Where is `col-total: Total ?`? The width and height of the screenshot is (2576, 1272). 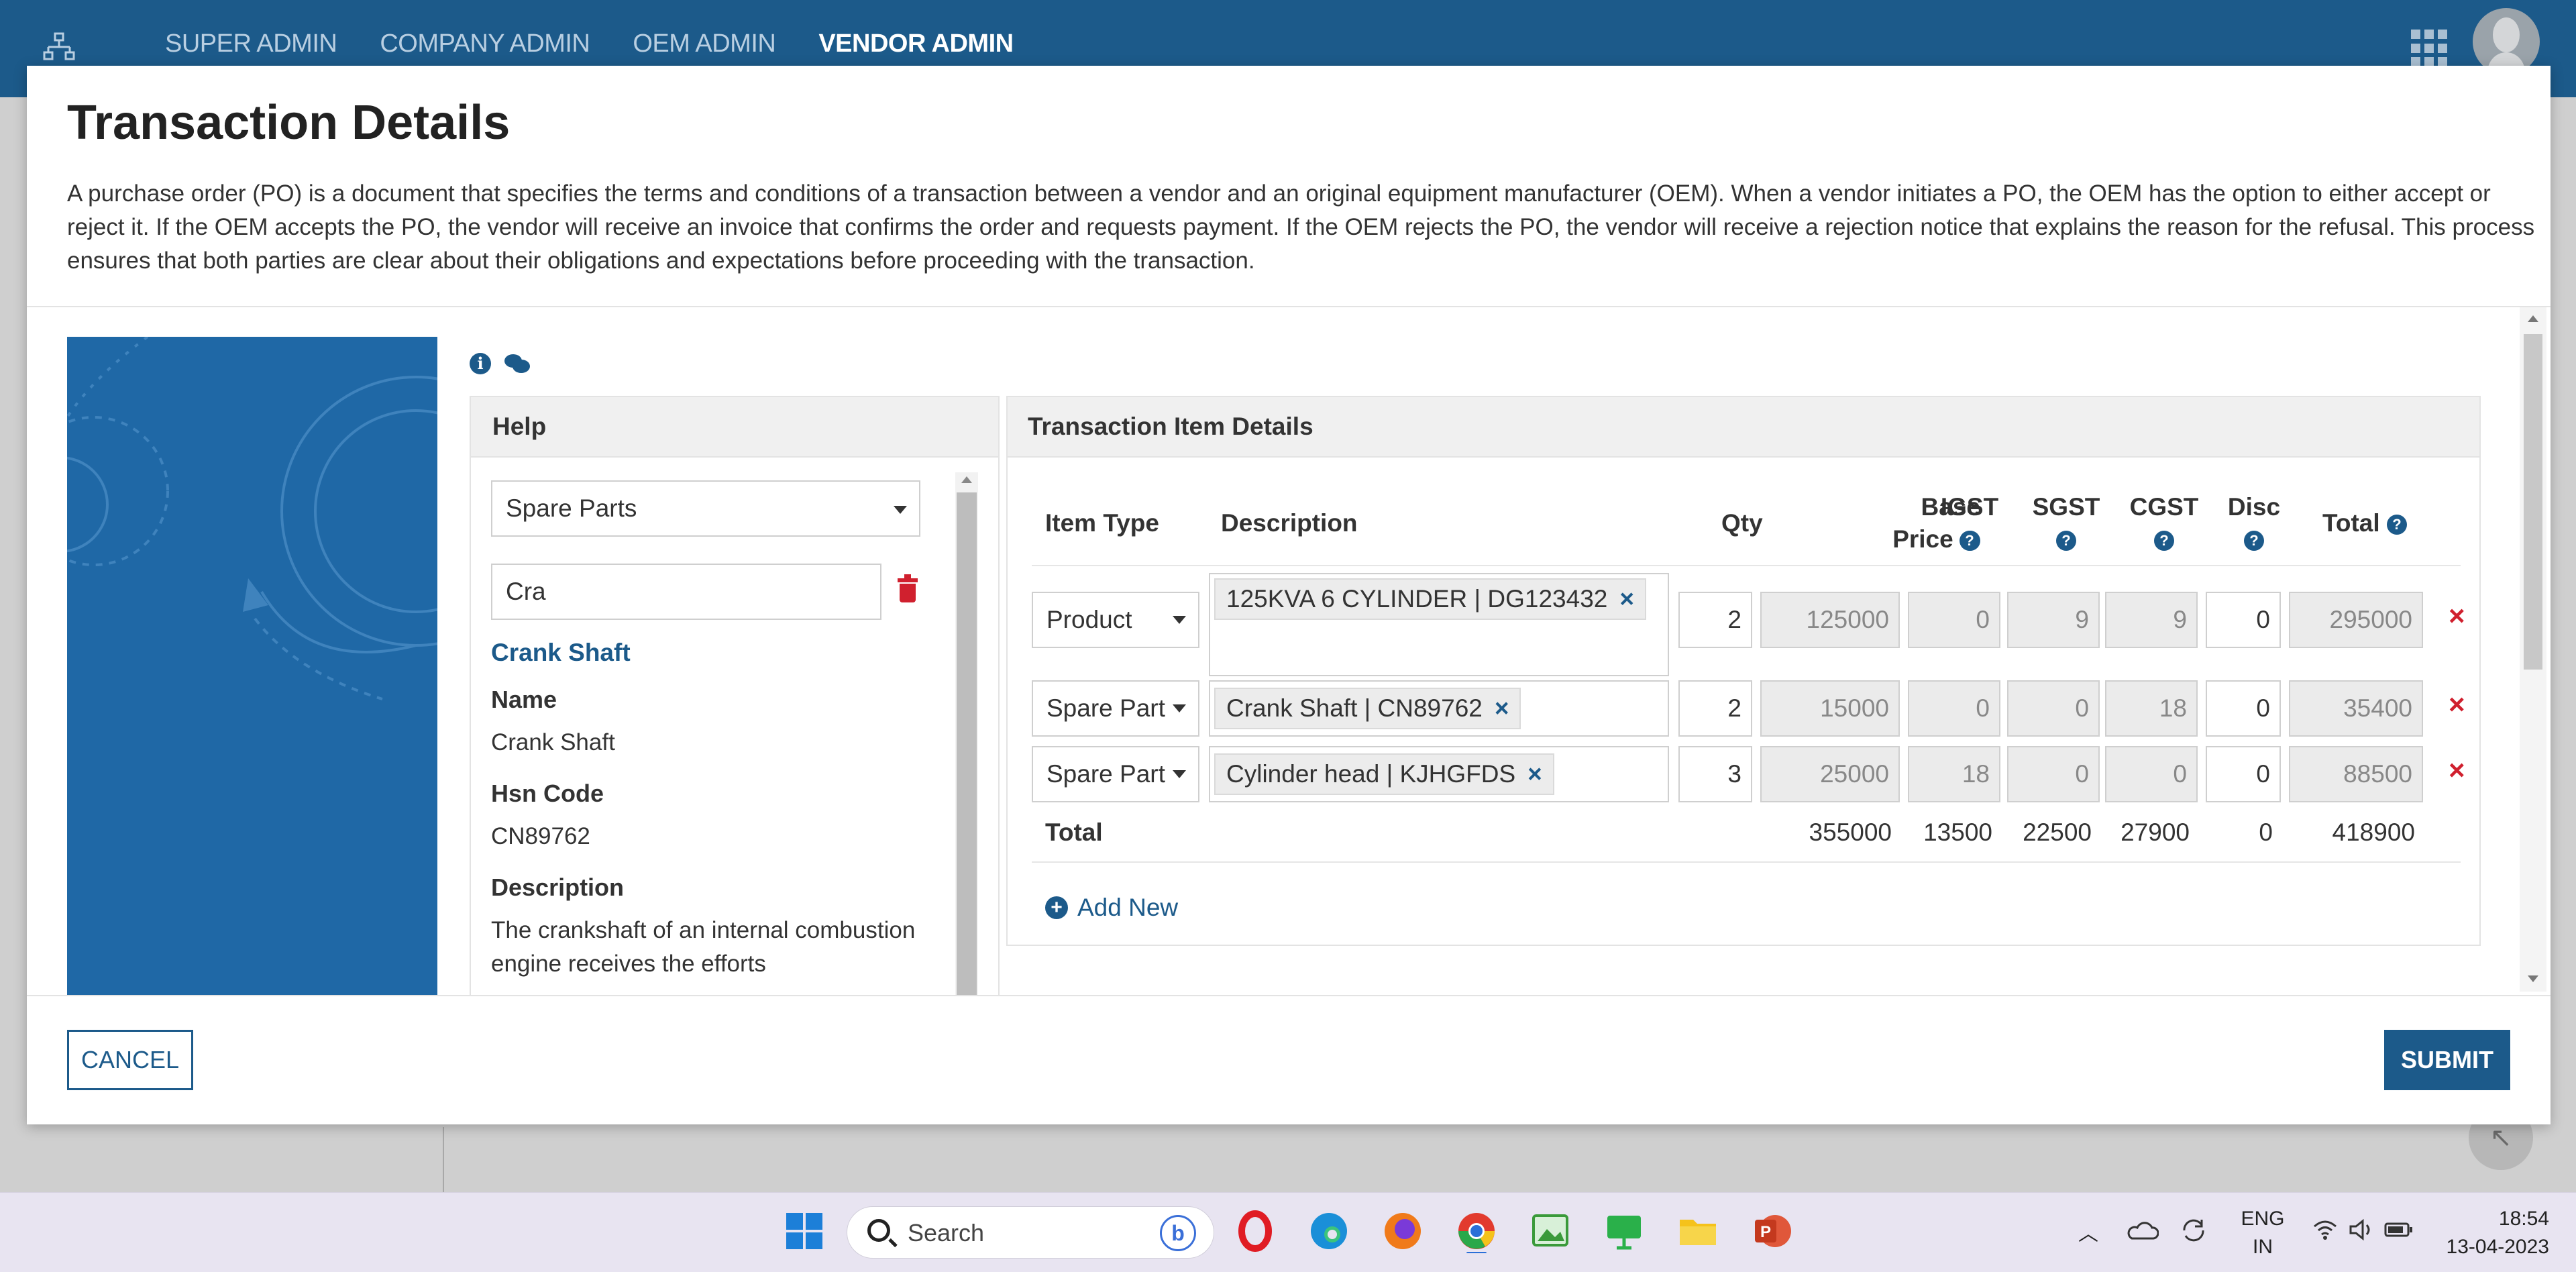
col-total: Total ? is located at coordinates (2364, 523).